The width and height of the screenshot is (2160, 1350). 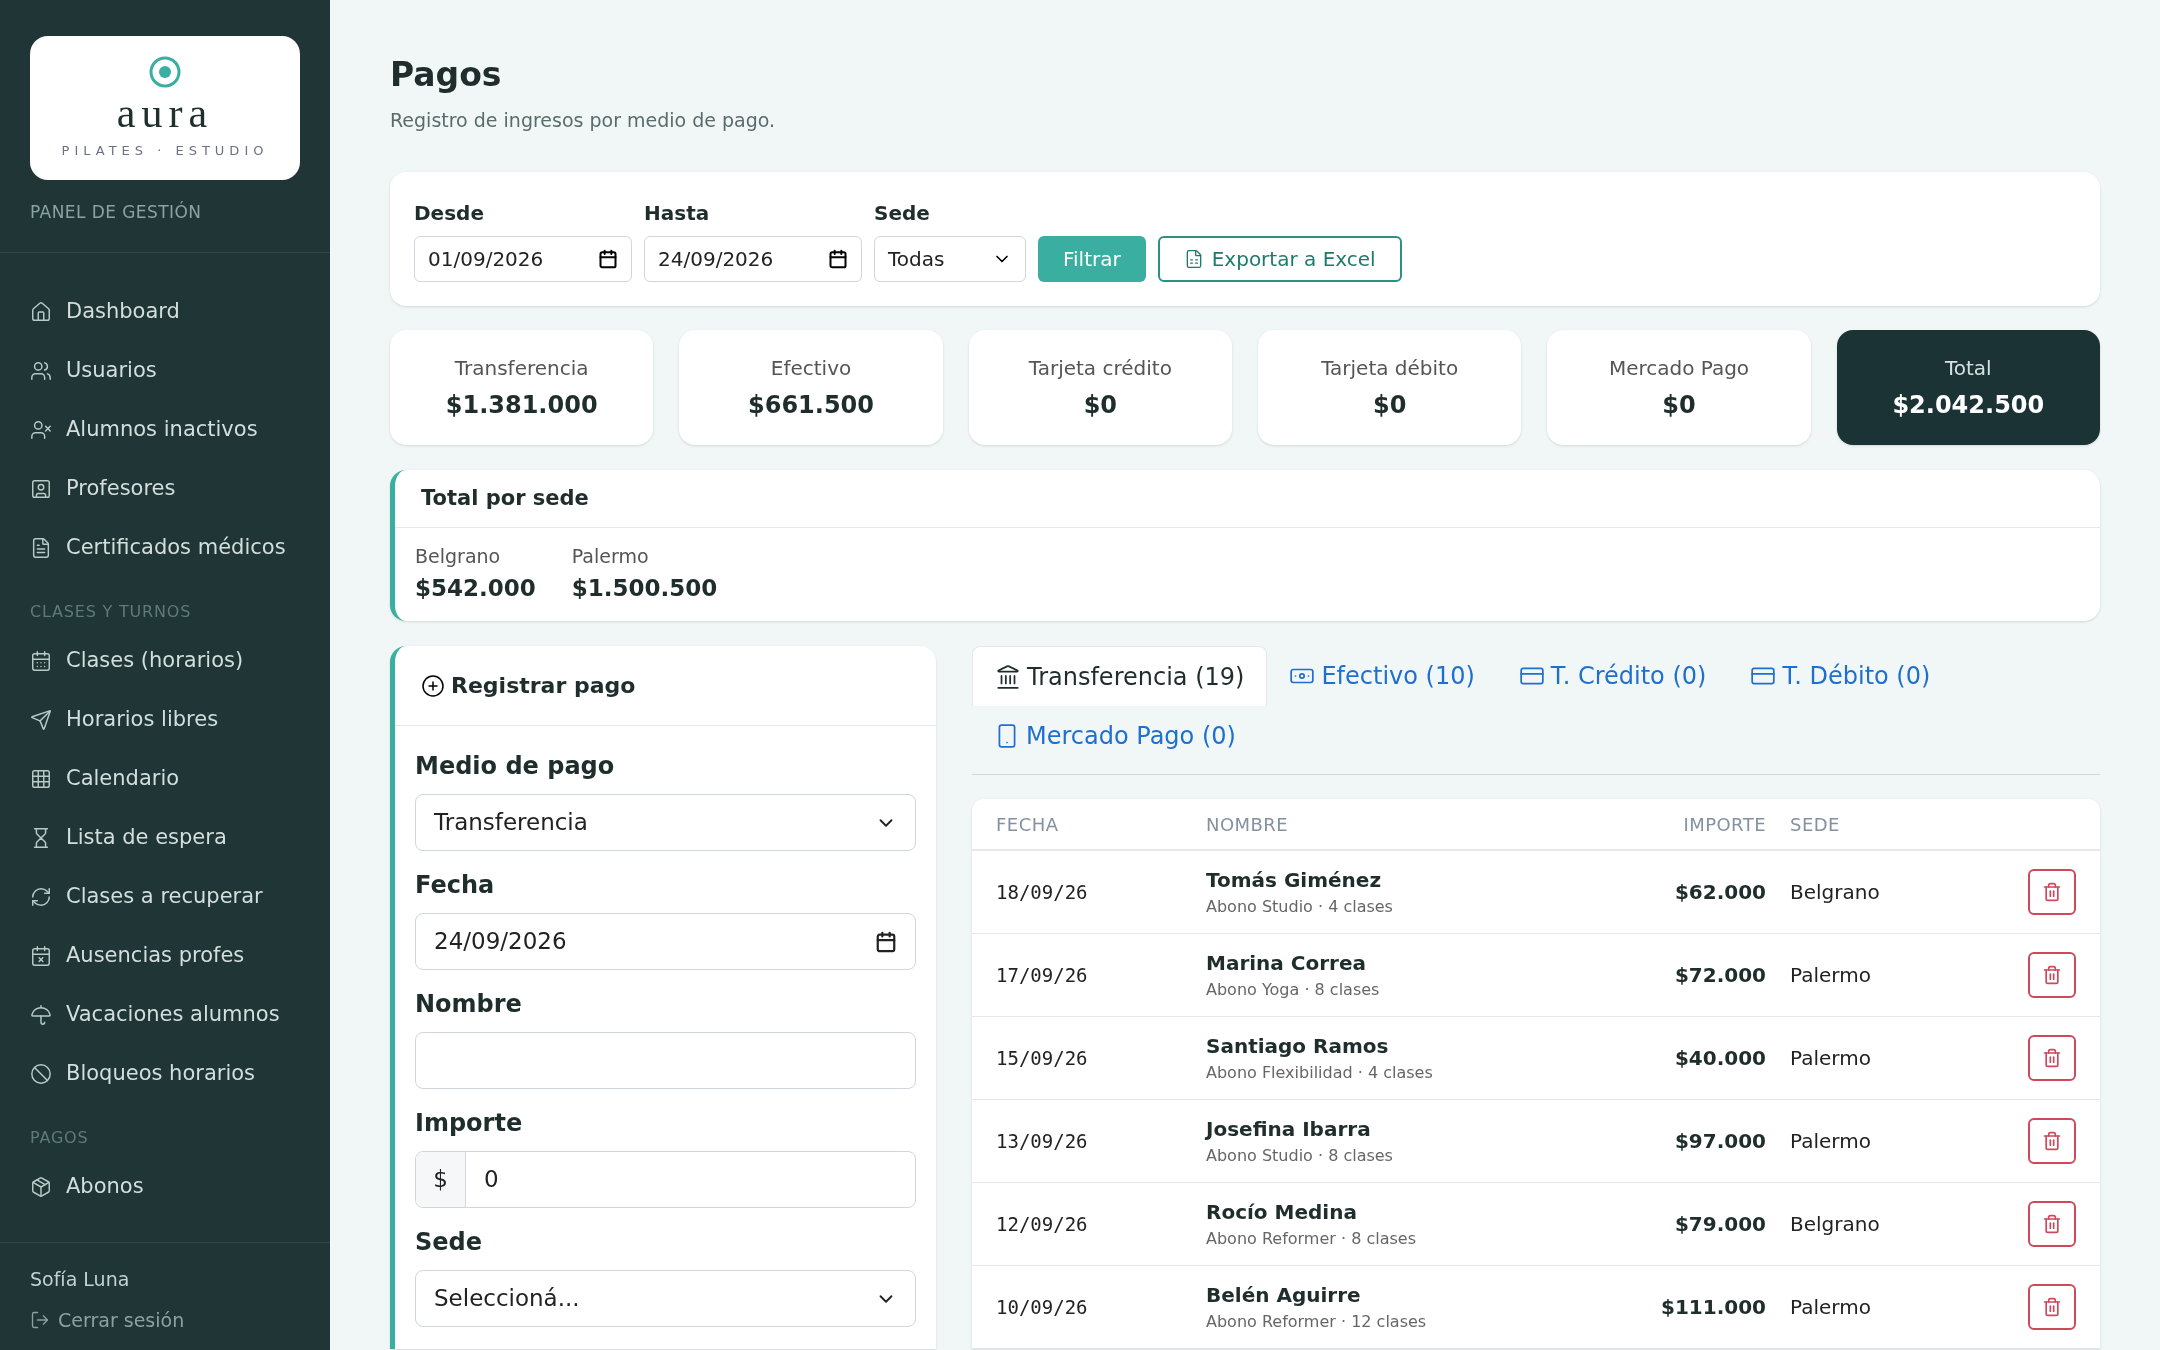 What do you see at coordinates (1120, 676) in the screenshot?
I see `tab: Transferencia (19)` at bounding box center [1120, 676].